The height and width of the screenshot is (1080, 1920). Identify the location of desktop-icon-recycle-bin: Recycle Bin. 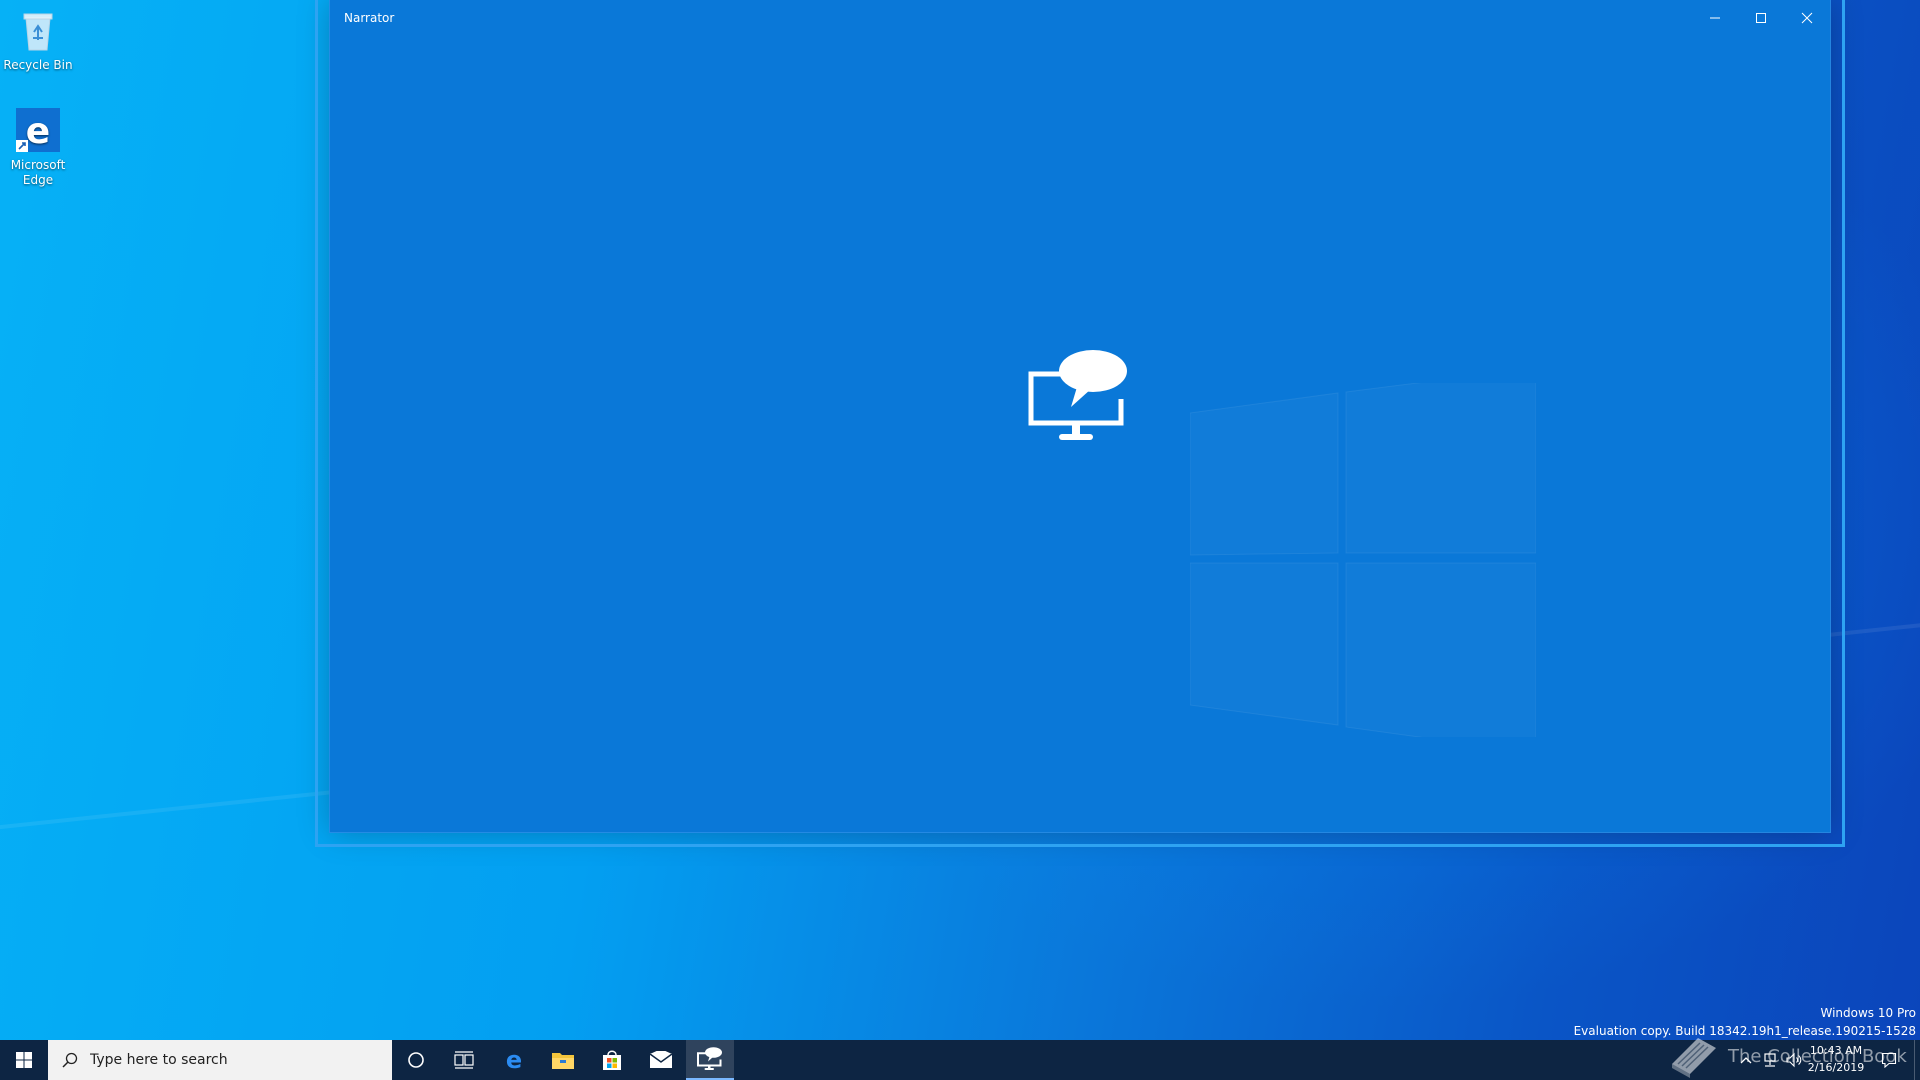
(38, 39).